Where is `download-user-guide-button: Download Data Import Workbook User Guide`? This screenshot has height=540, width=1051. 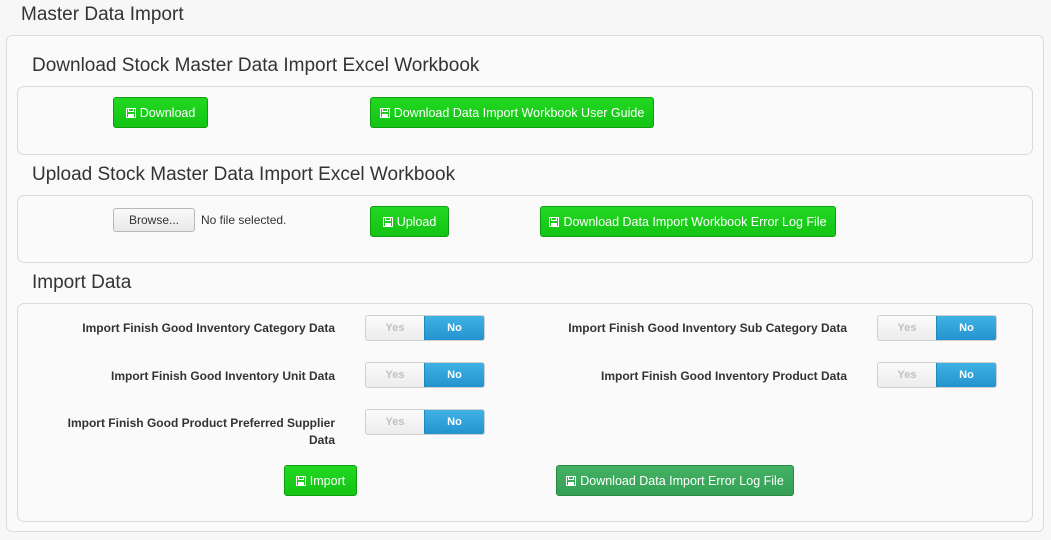 download-user-guide-button: Download Data Import Workbook User Guide is located at coordinates (512, 112).